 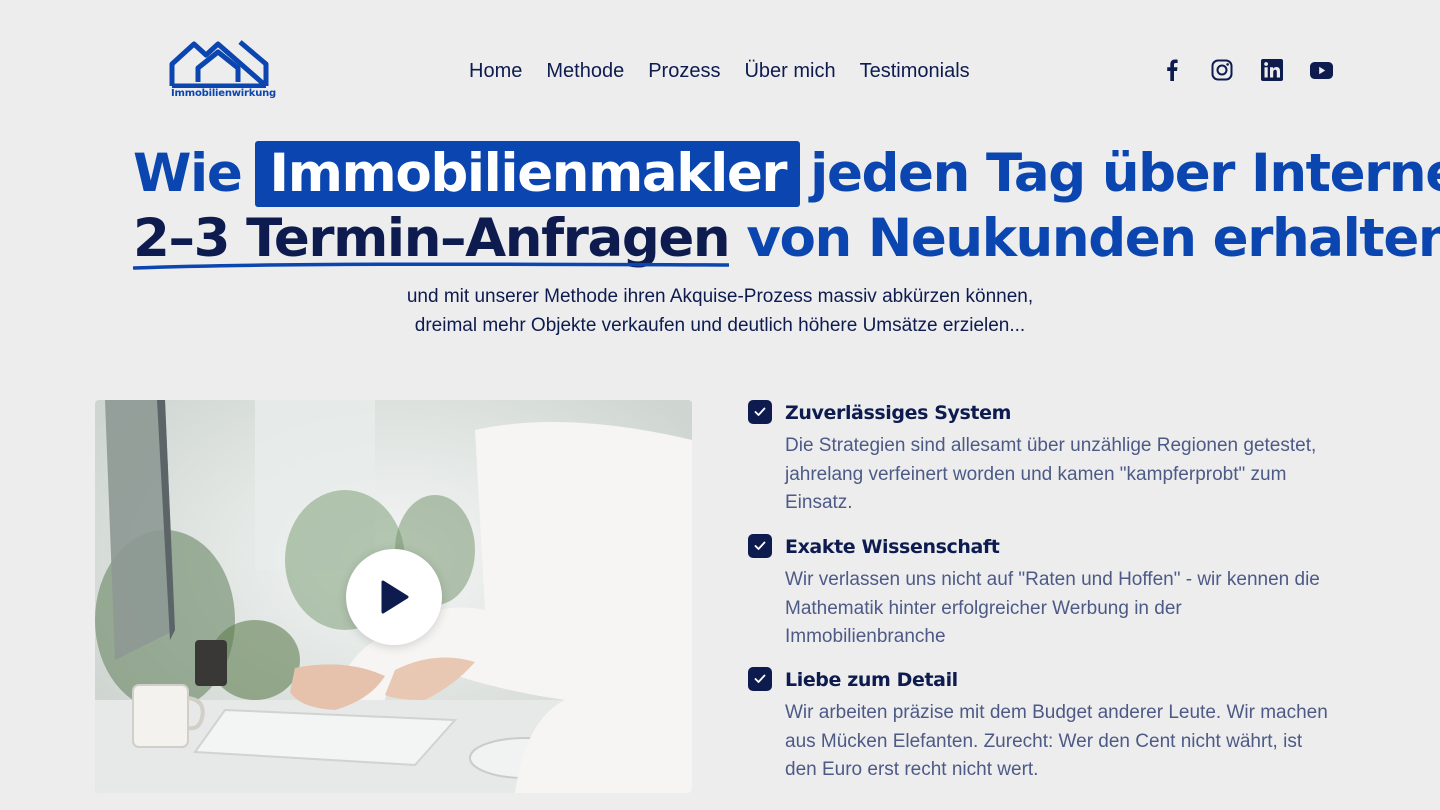 I want to click on play-button, so click(x=394, y=597).